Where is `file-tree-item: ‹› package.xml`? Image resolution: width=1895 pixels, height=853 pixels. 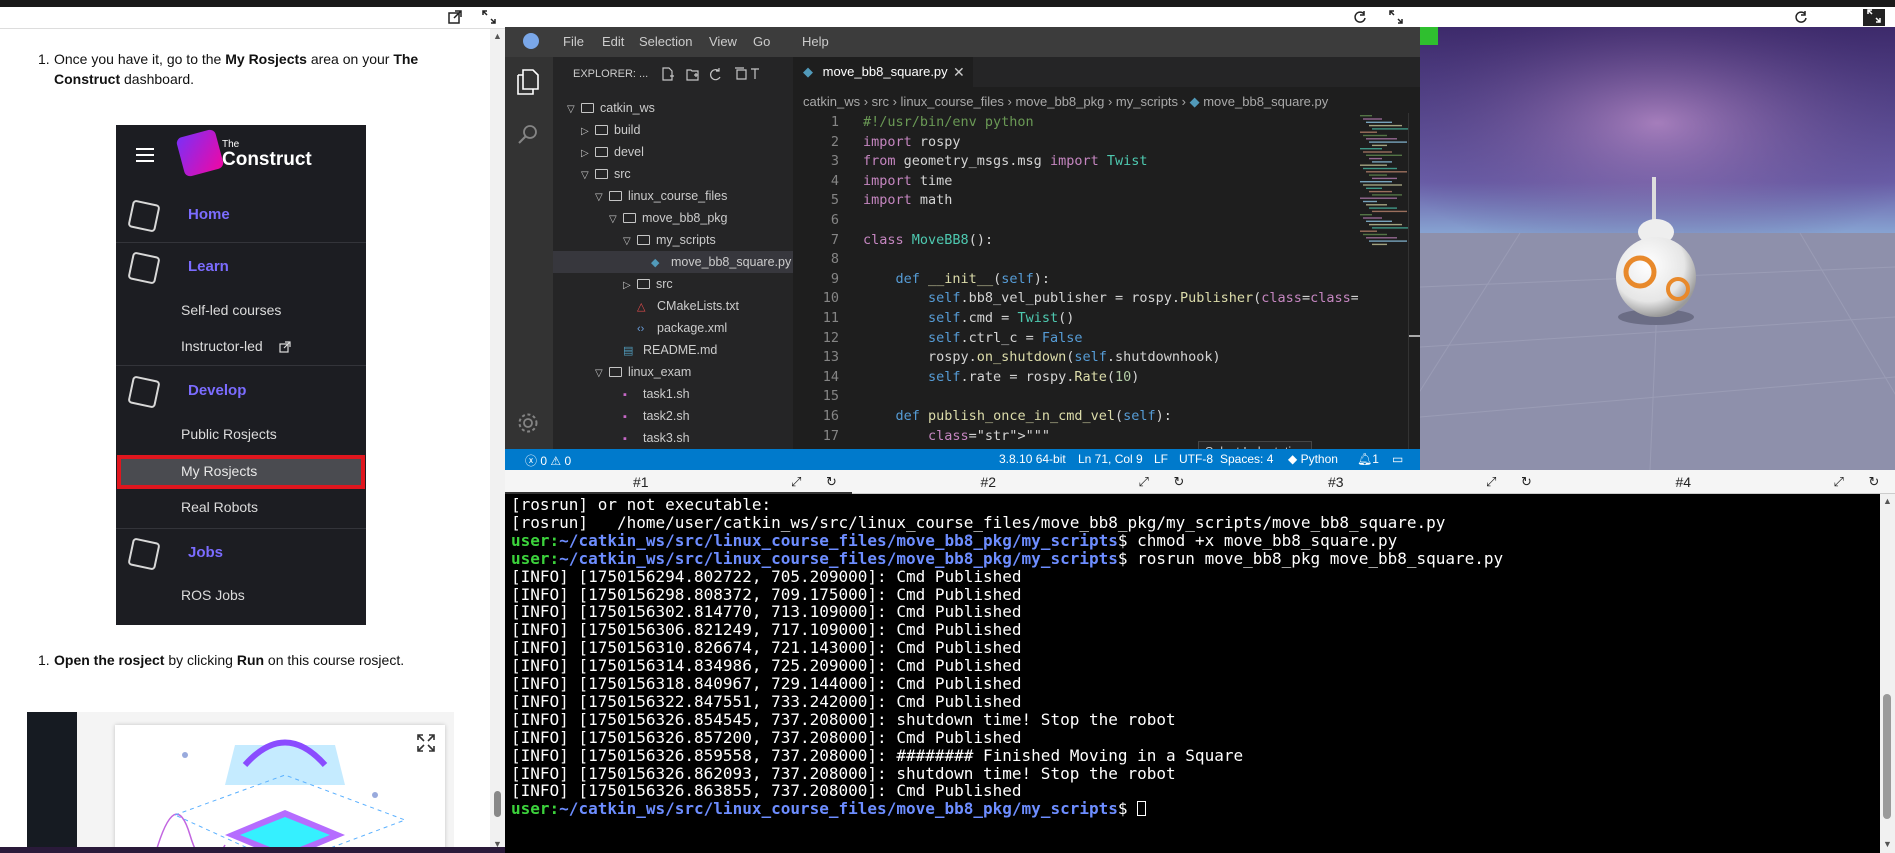
file-tree-item: ‹› package.xml is located at coordinates (673, 328).